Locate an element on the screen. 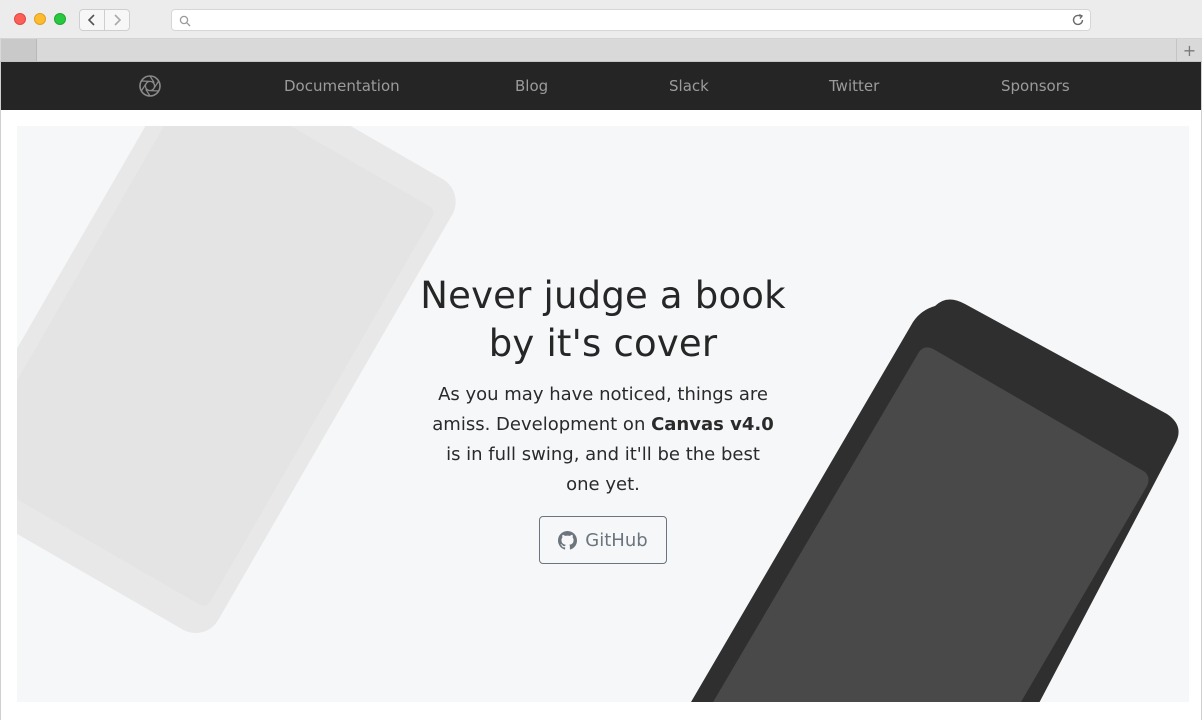 The image size is (1202, 720). browser-toolbar is located at coordinates (601, 19).